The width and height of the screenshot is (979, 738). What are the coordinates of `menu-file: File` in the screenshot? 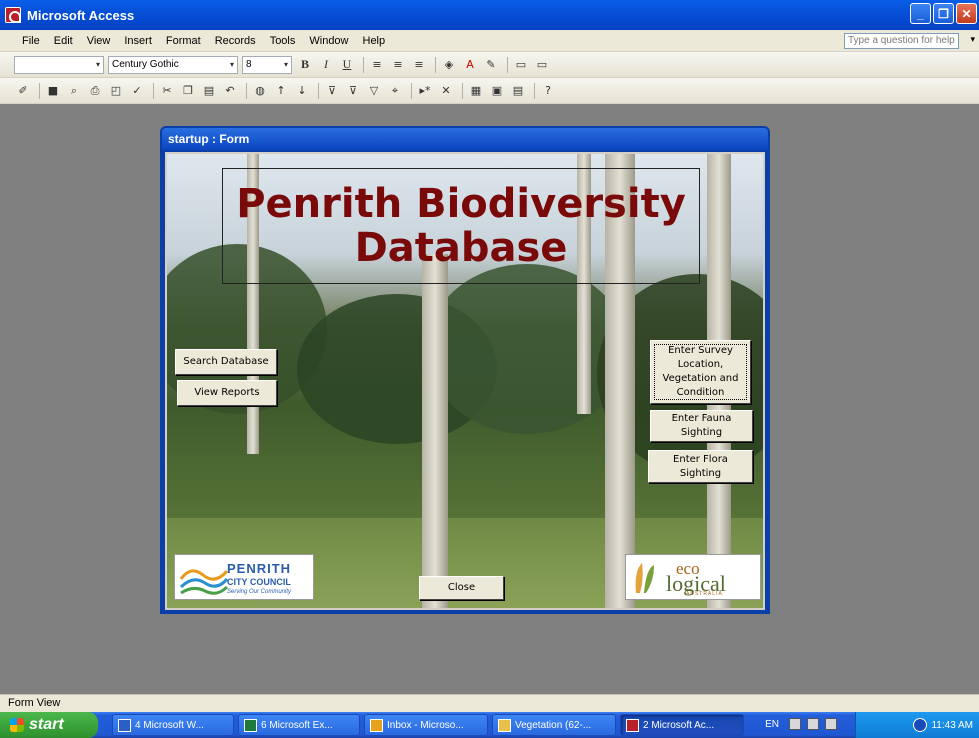 It's located at (31, 41).